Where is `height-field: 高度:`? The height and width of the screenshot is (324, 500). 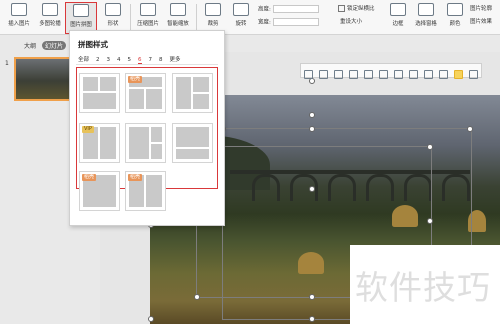 height-field: 高度: is located at coordinates (288, 9).